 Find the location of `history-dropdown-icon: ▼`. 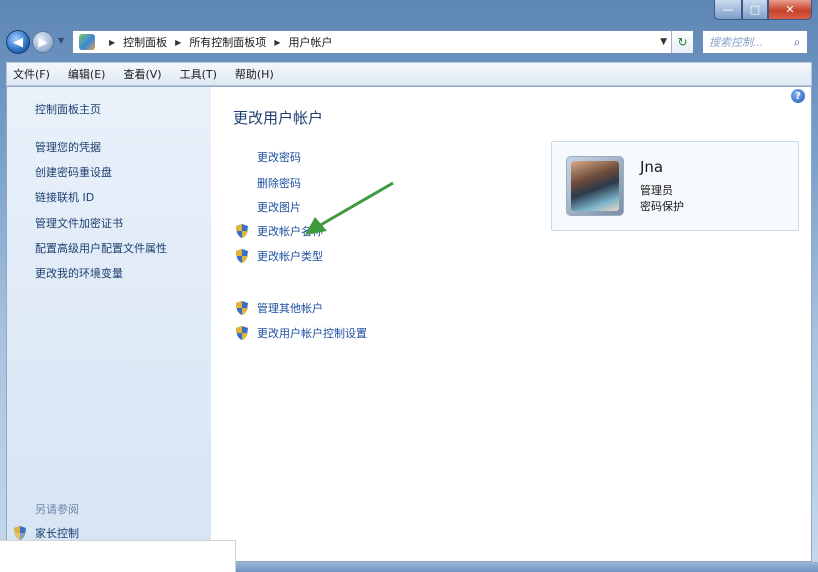

history-dropdown-icon: ▼ is located at coordinates (61, 40).